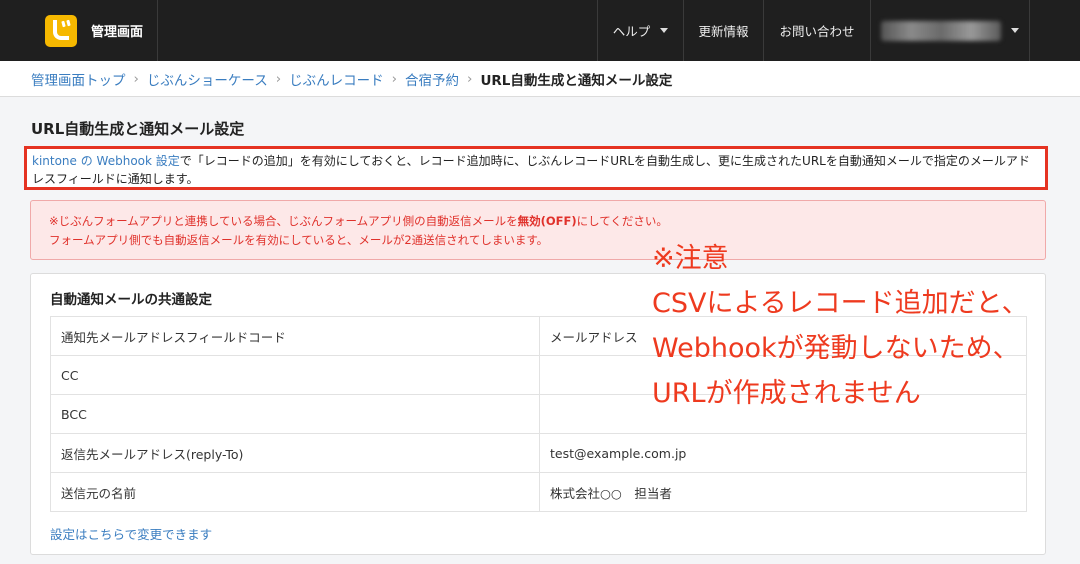 The image size is (1080, 564). Describe the element at coordinates (295, 375) in the screenshot. I see `setting-key: CC` at that location.